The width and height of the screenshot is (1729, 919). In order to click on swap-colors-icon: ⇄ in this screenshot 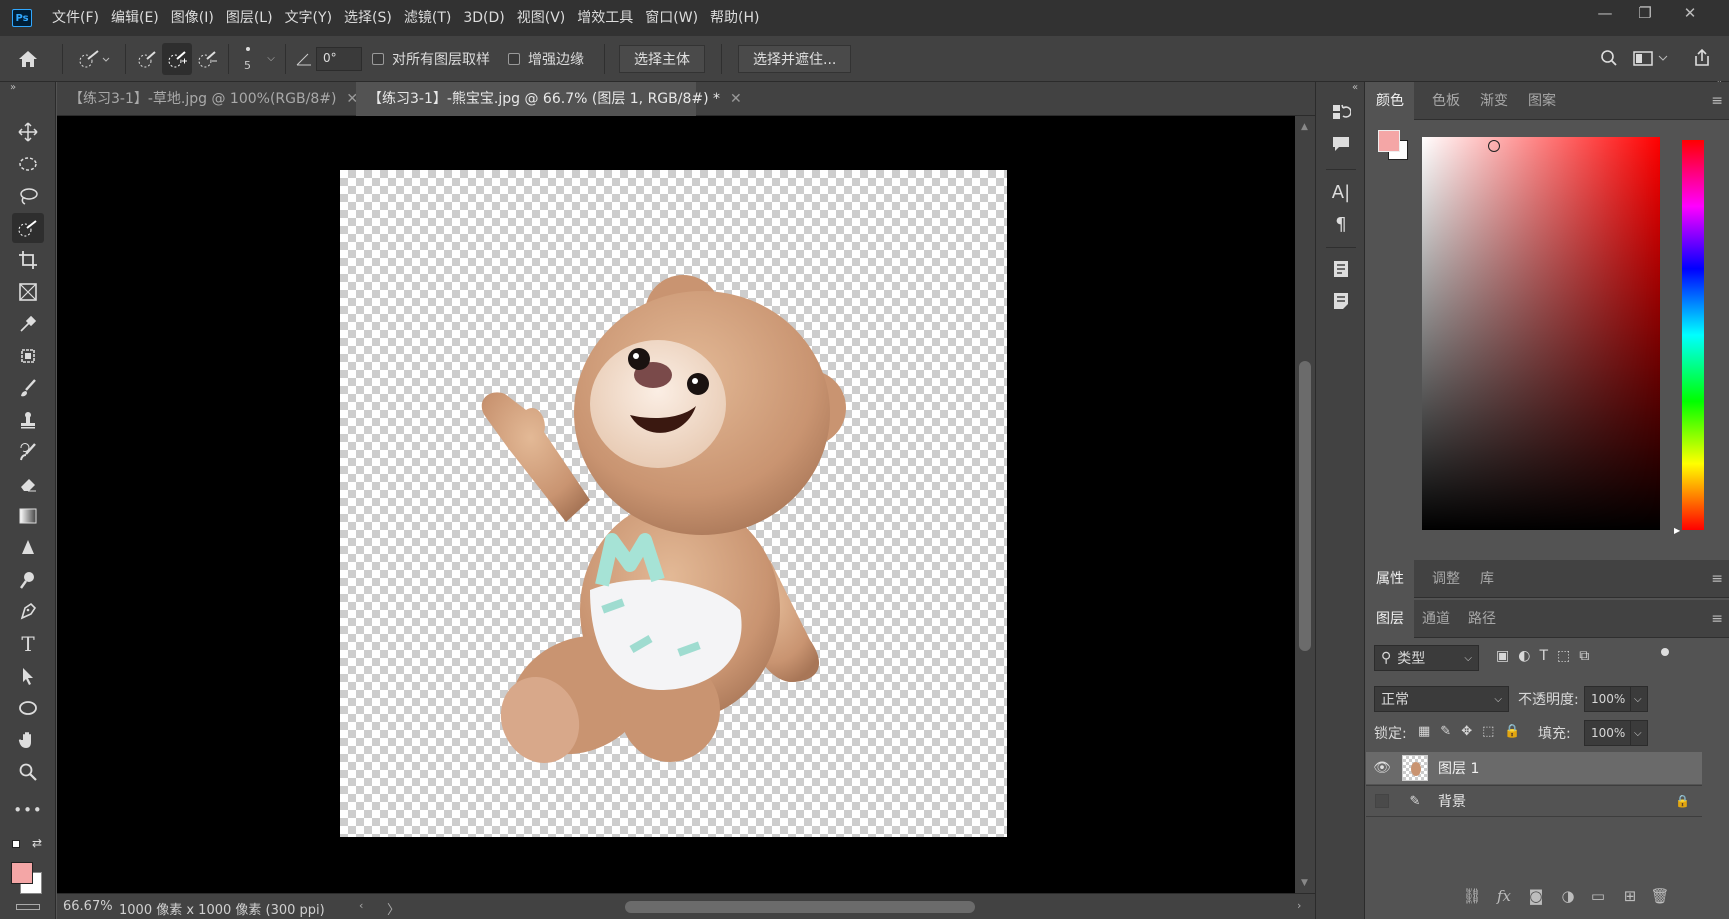, I will do `click(37, 843)`.